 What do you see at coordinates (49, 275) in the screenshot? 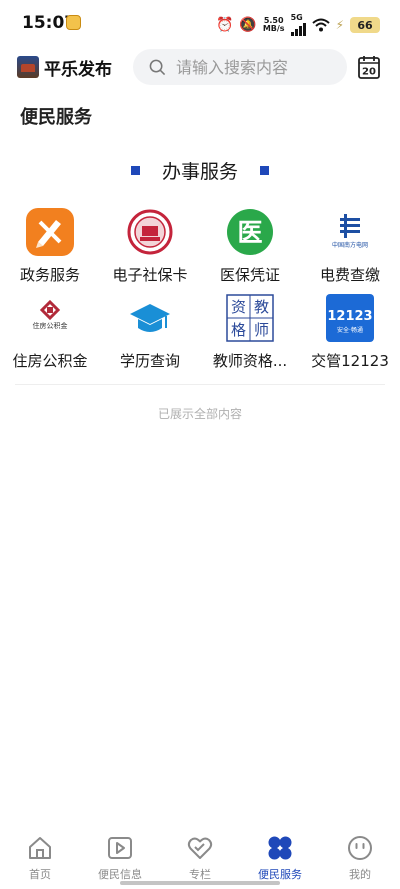
I see `service-label: 政务服务` at bounding box center [49, 275].